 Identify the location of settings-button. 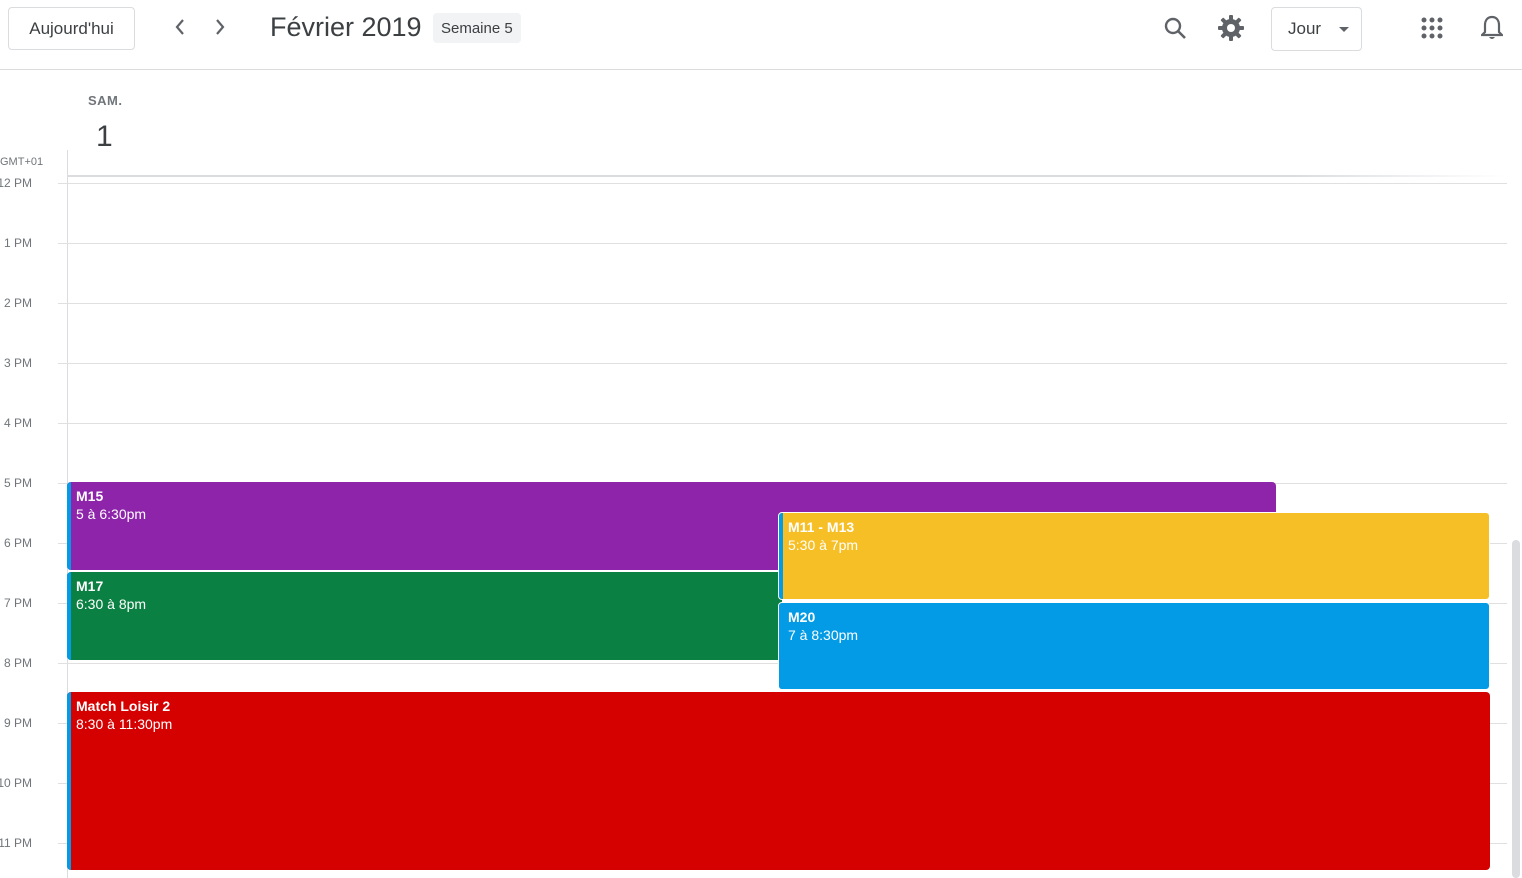
(1231, 30).